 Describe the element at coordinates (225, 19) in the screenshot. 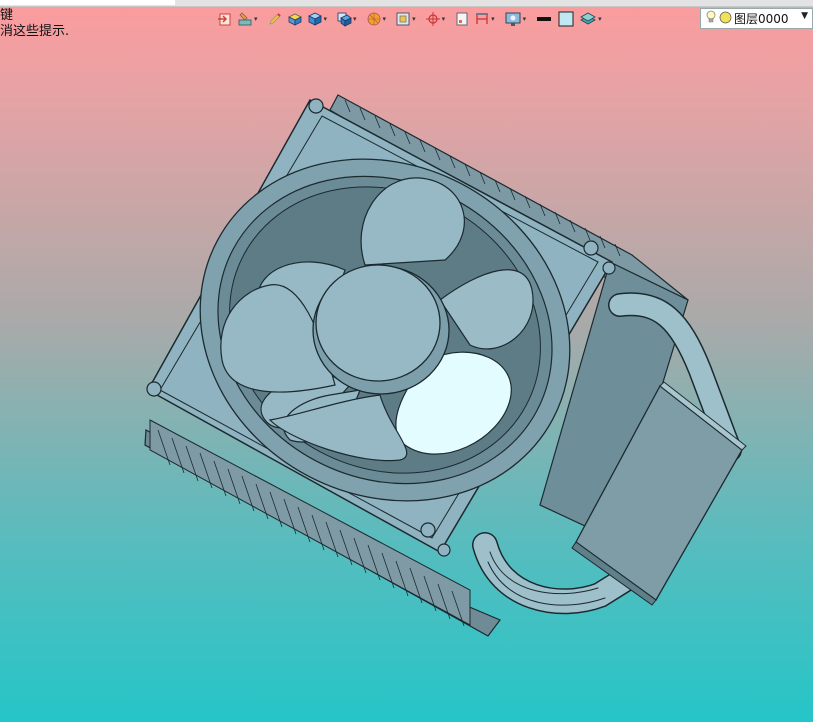

I see `exit-icon` at that location.